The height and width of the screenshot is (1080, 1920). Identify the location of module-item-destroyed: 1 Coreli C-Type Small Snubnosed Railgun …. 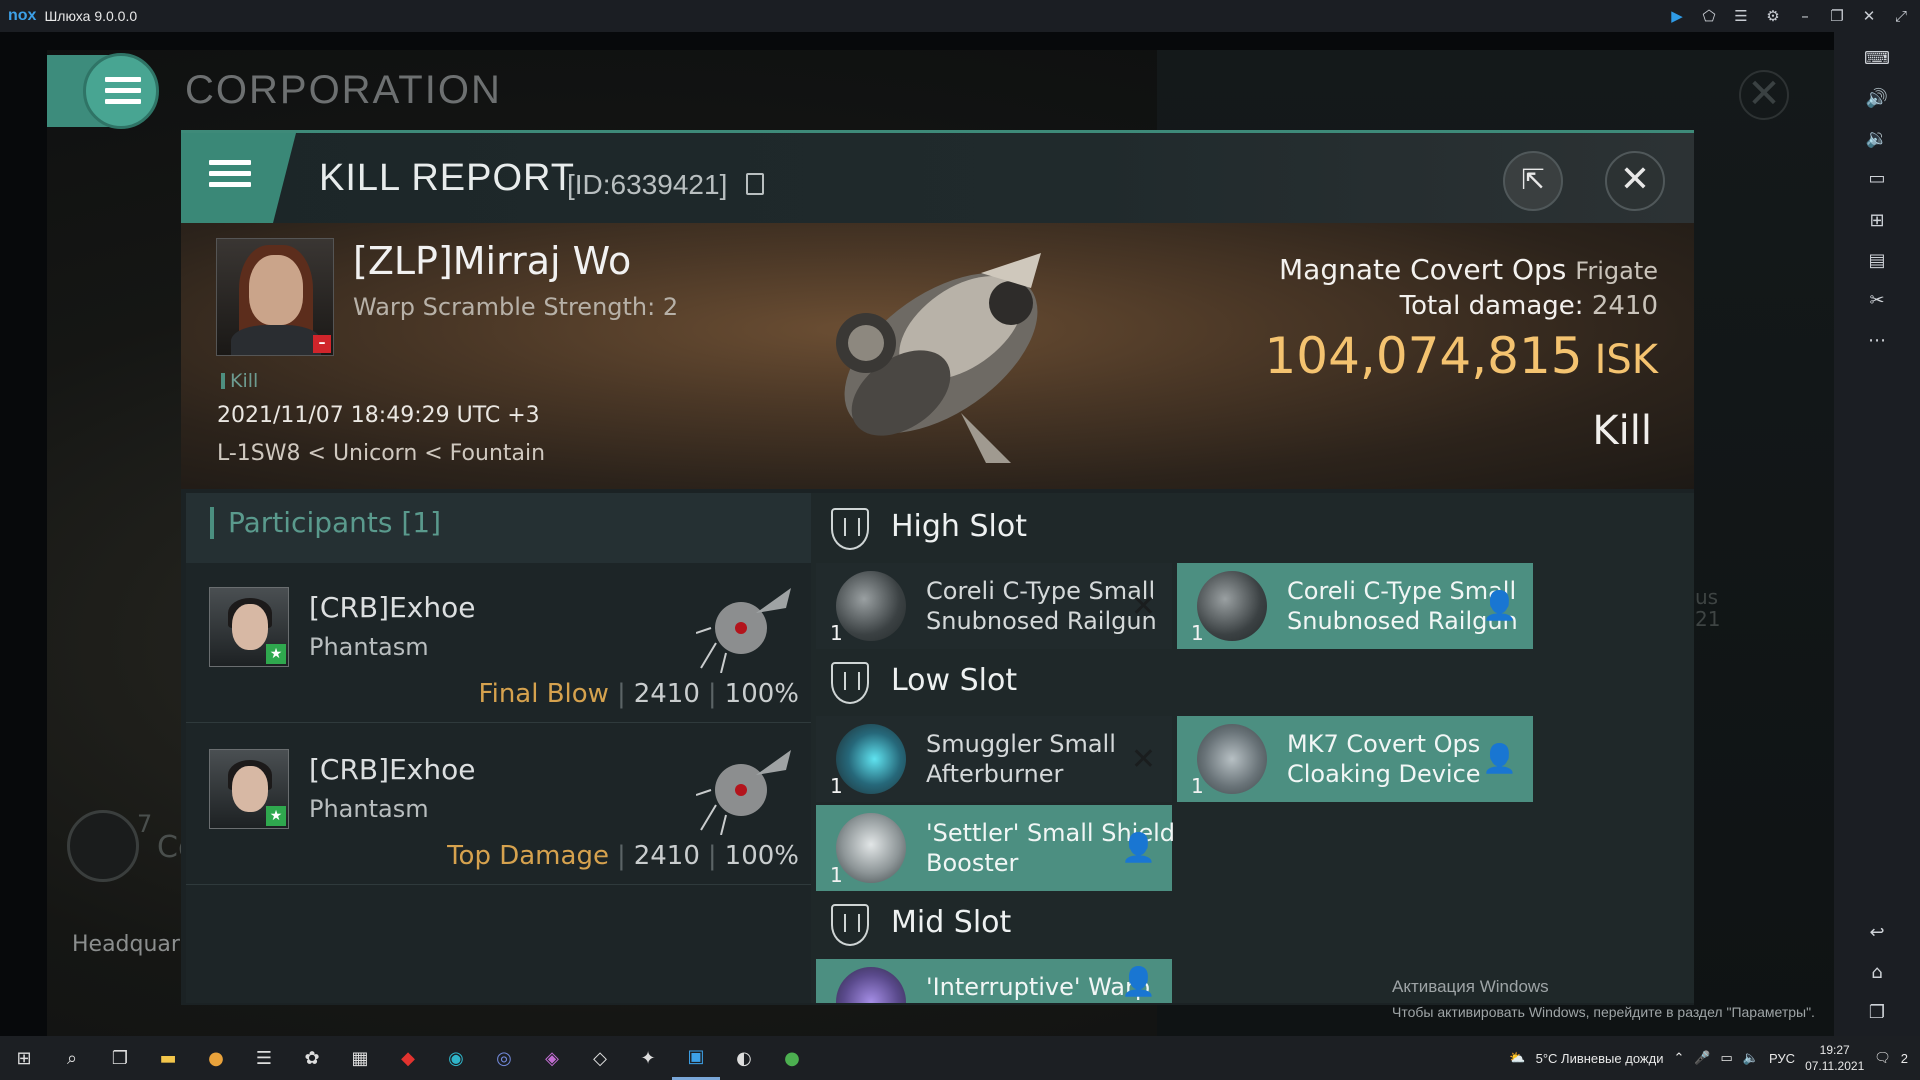
(994, 606).